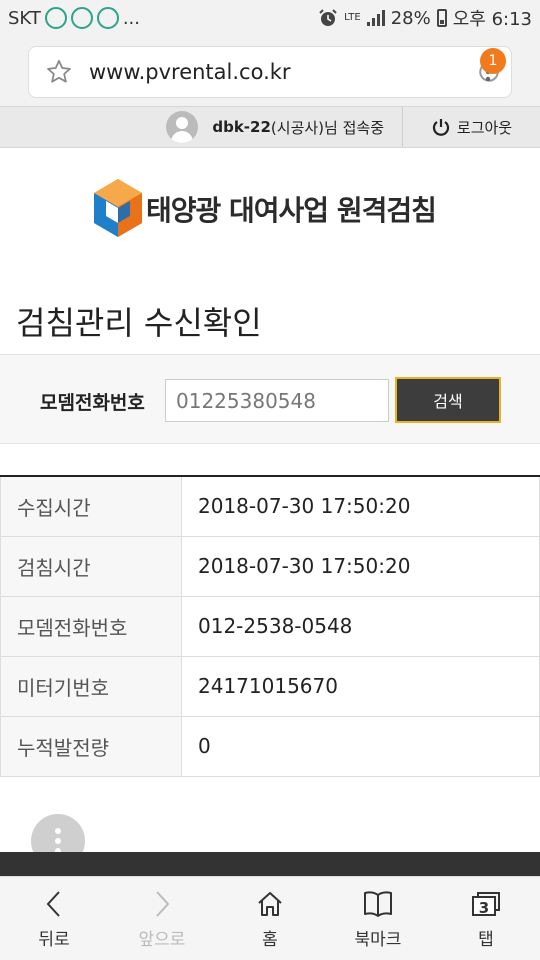 This screenshot has height=960, width=540. Describe the element at coordinates (360, 686) in the screenshot. I see `row-value: 24171015670` at that location.